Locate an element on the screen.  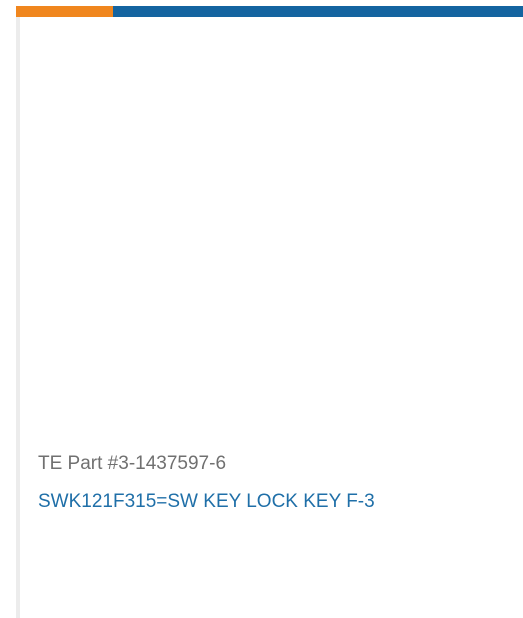
product-name-link: SWK121F315=SW KEY LOCK KEY F-3 is located at coordinates (206, 502).